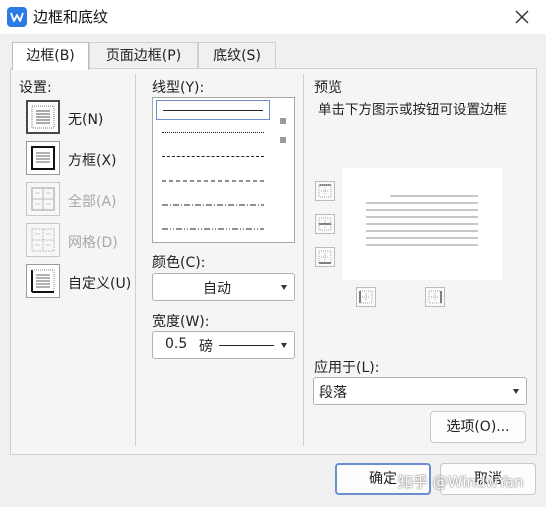 The width and height of the screenshot is (546, 507). What do you see at coordinates (17, 17) in the screenshot?
I see `wps-writer-icon` at bounding box center [17, 17].